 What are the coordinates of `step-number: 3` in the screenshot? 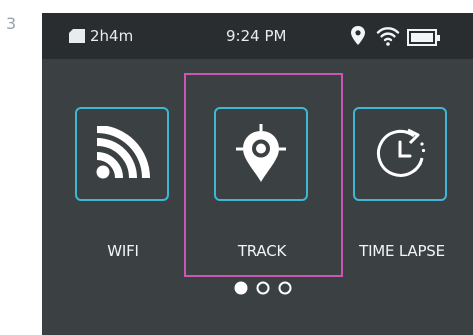 It's located at (11, 23).